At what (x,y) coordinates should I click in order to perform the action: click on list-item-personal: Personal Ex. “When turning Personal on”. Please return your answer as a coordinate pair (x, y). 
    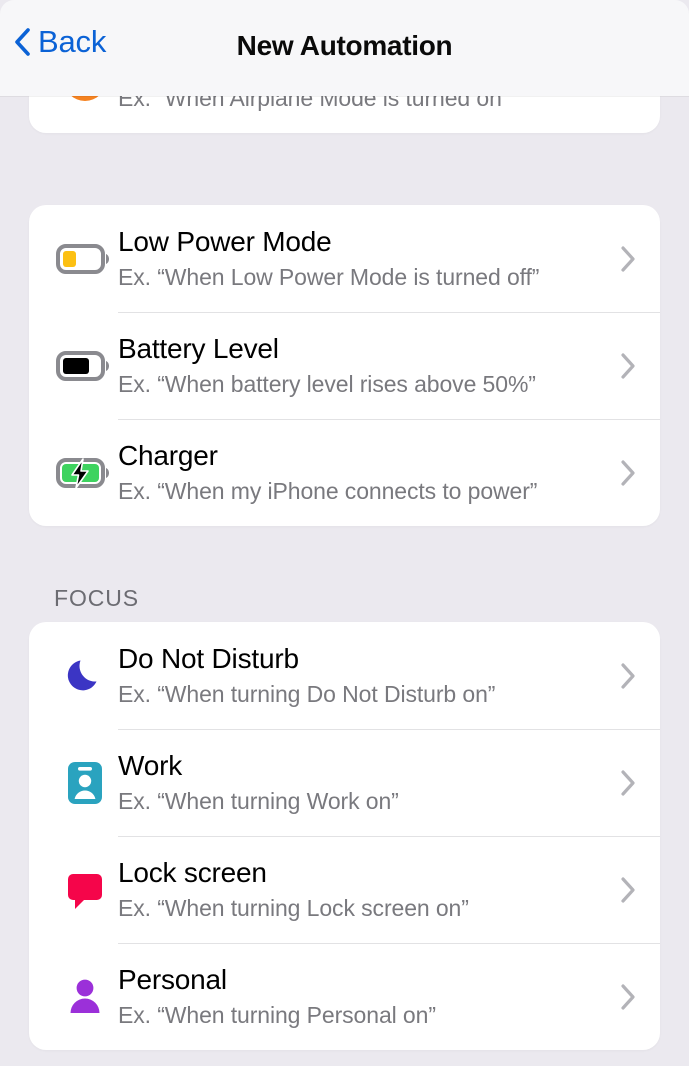
    Looking at the image, I should click on (344, 996).